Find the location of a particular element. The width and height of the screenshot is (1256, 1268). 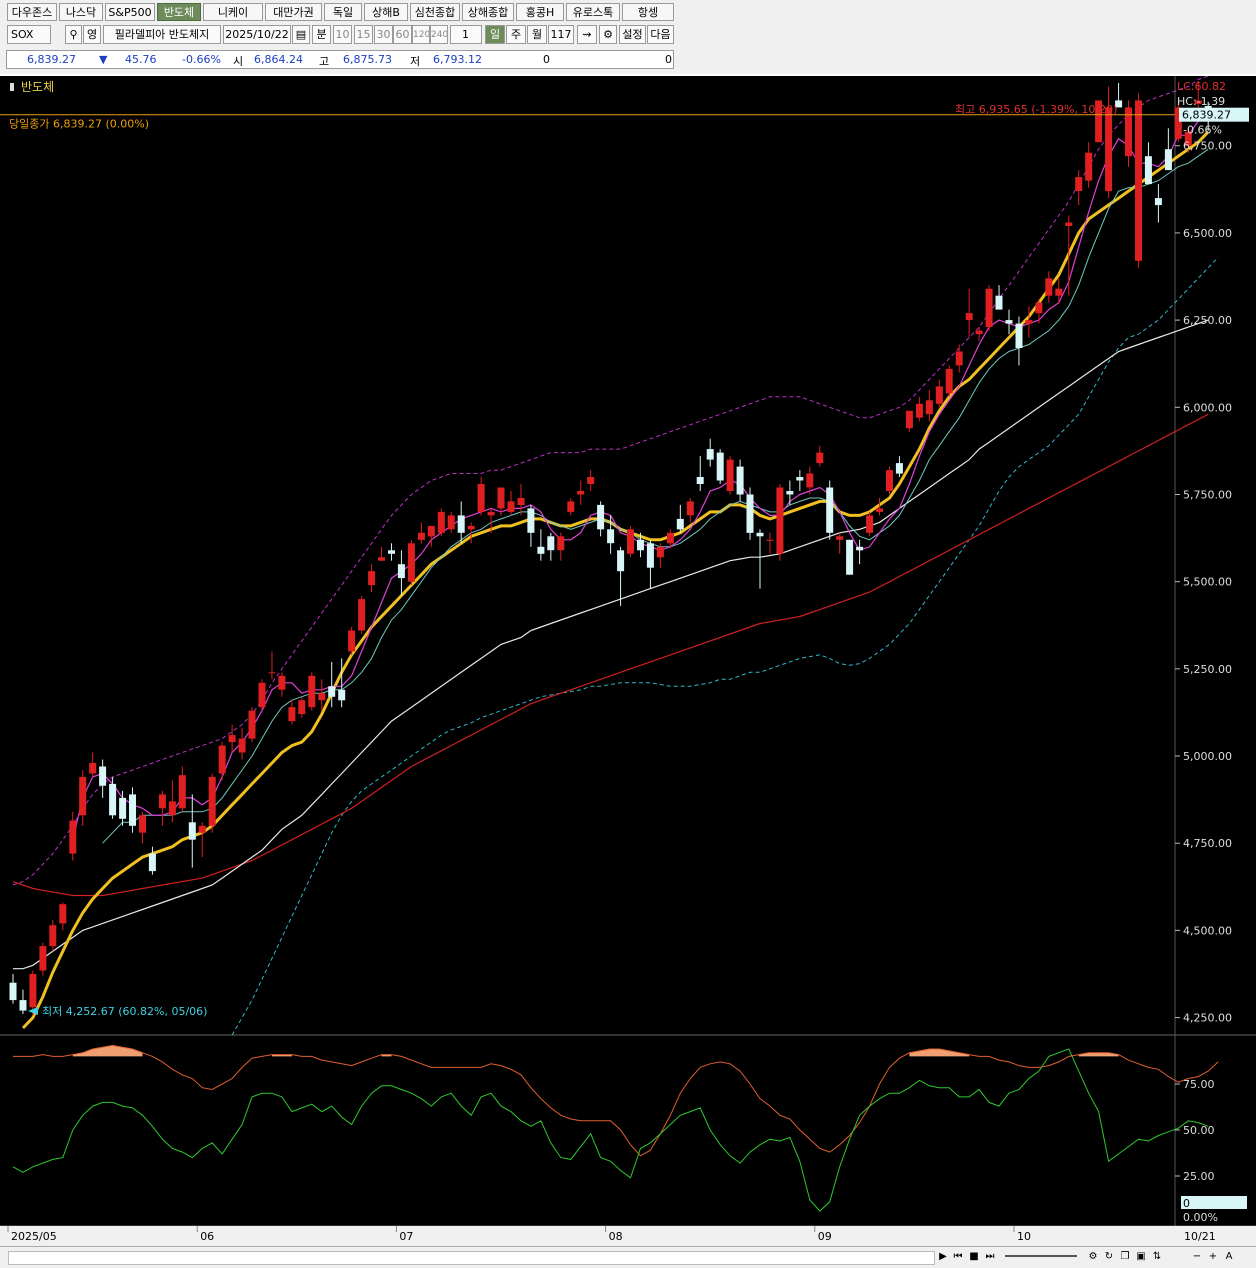

tab-germany: 독일 is located at coordinates (343, 12).